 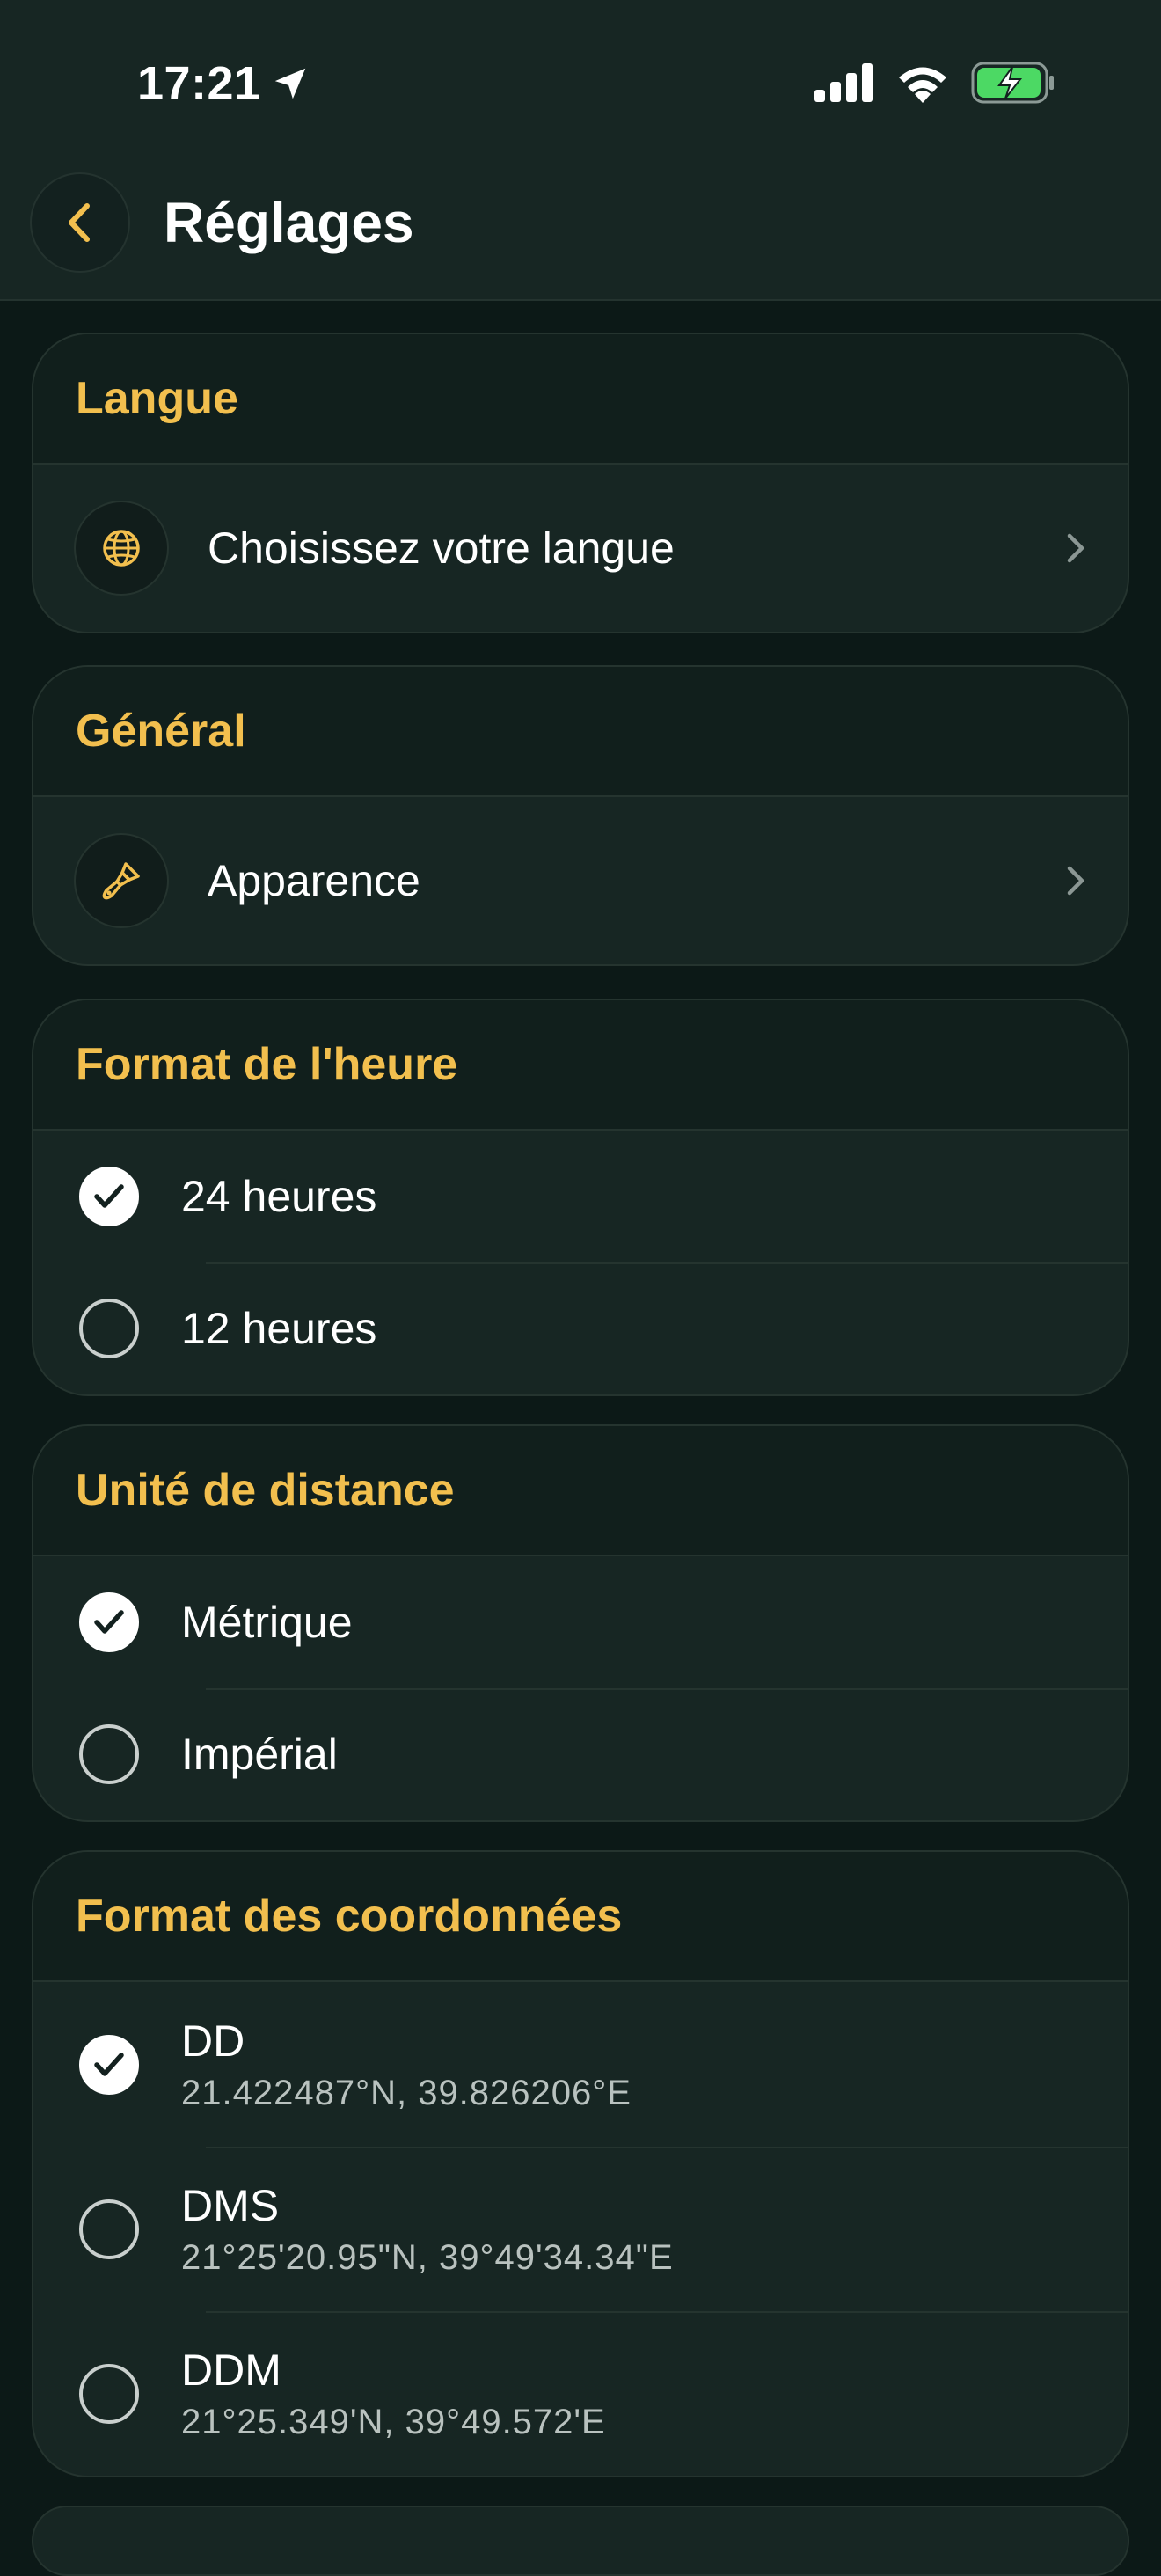 I want to click on option-label: DDM, so click(x=231, y=2370).